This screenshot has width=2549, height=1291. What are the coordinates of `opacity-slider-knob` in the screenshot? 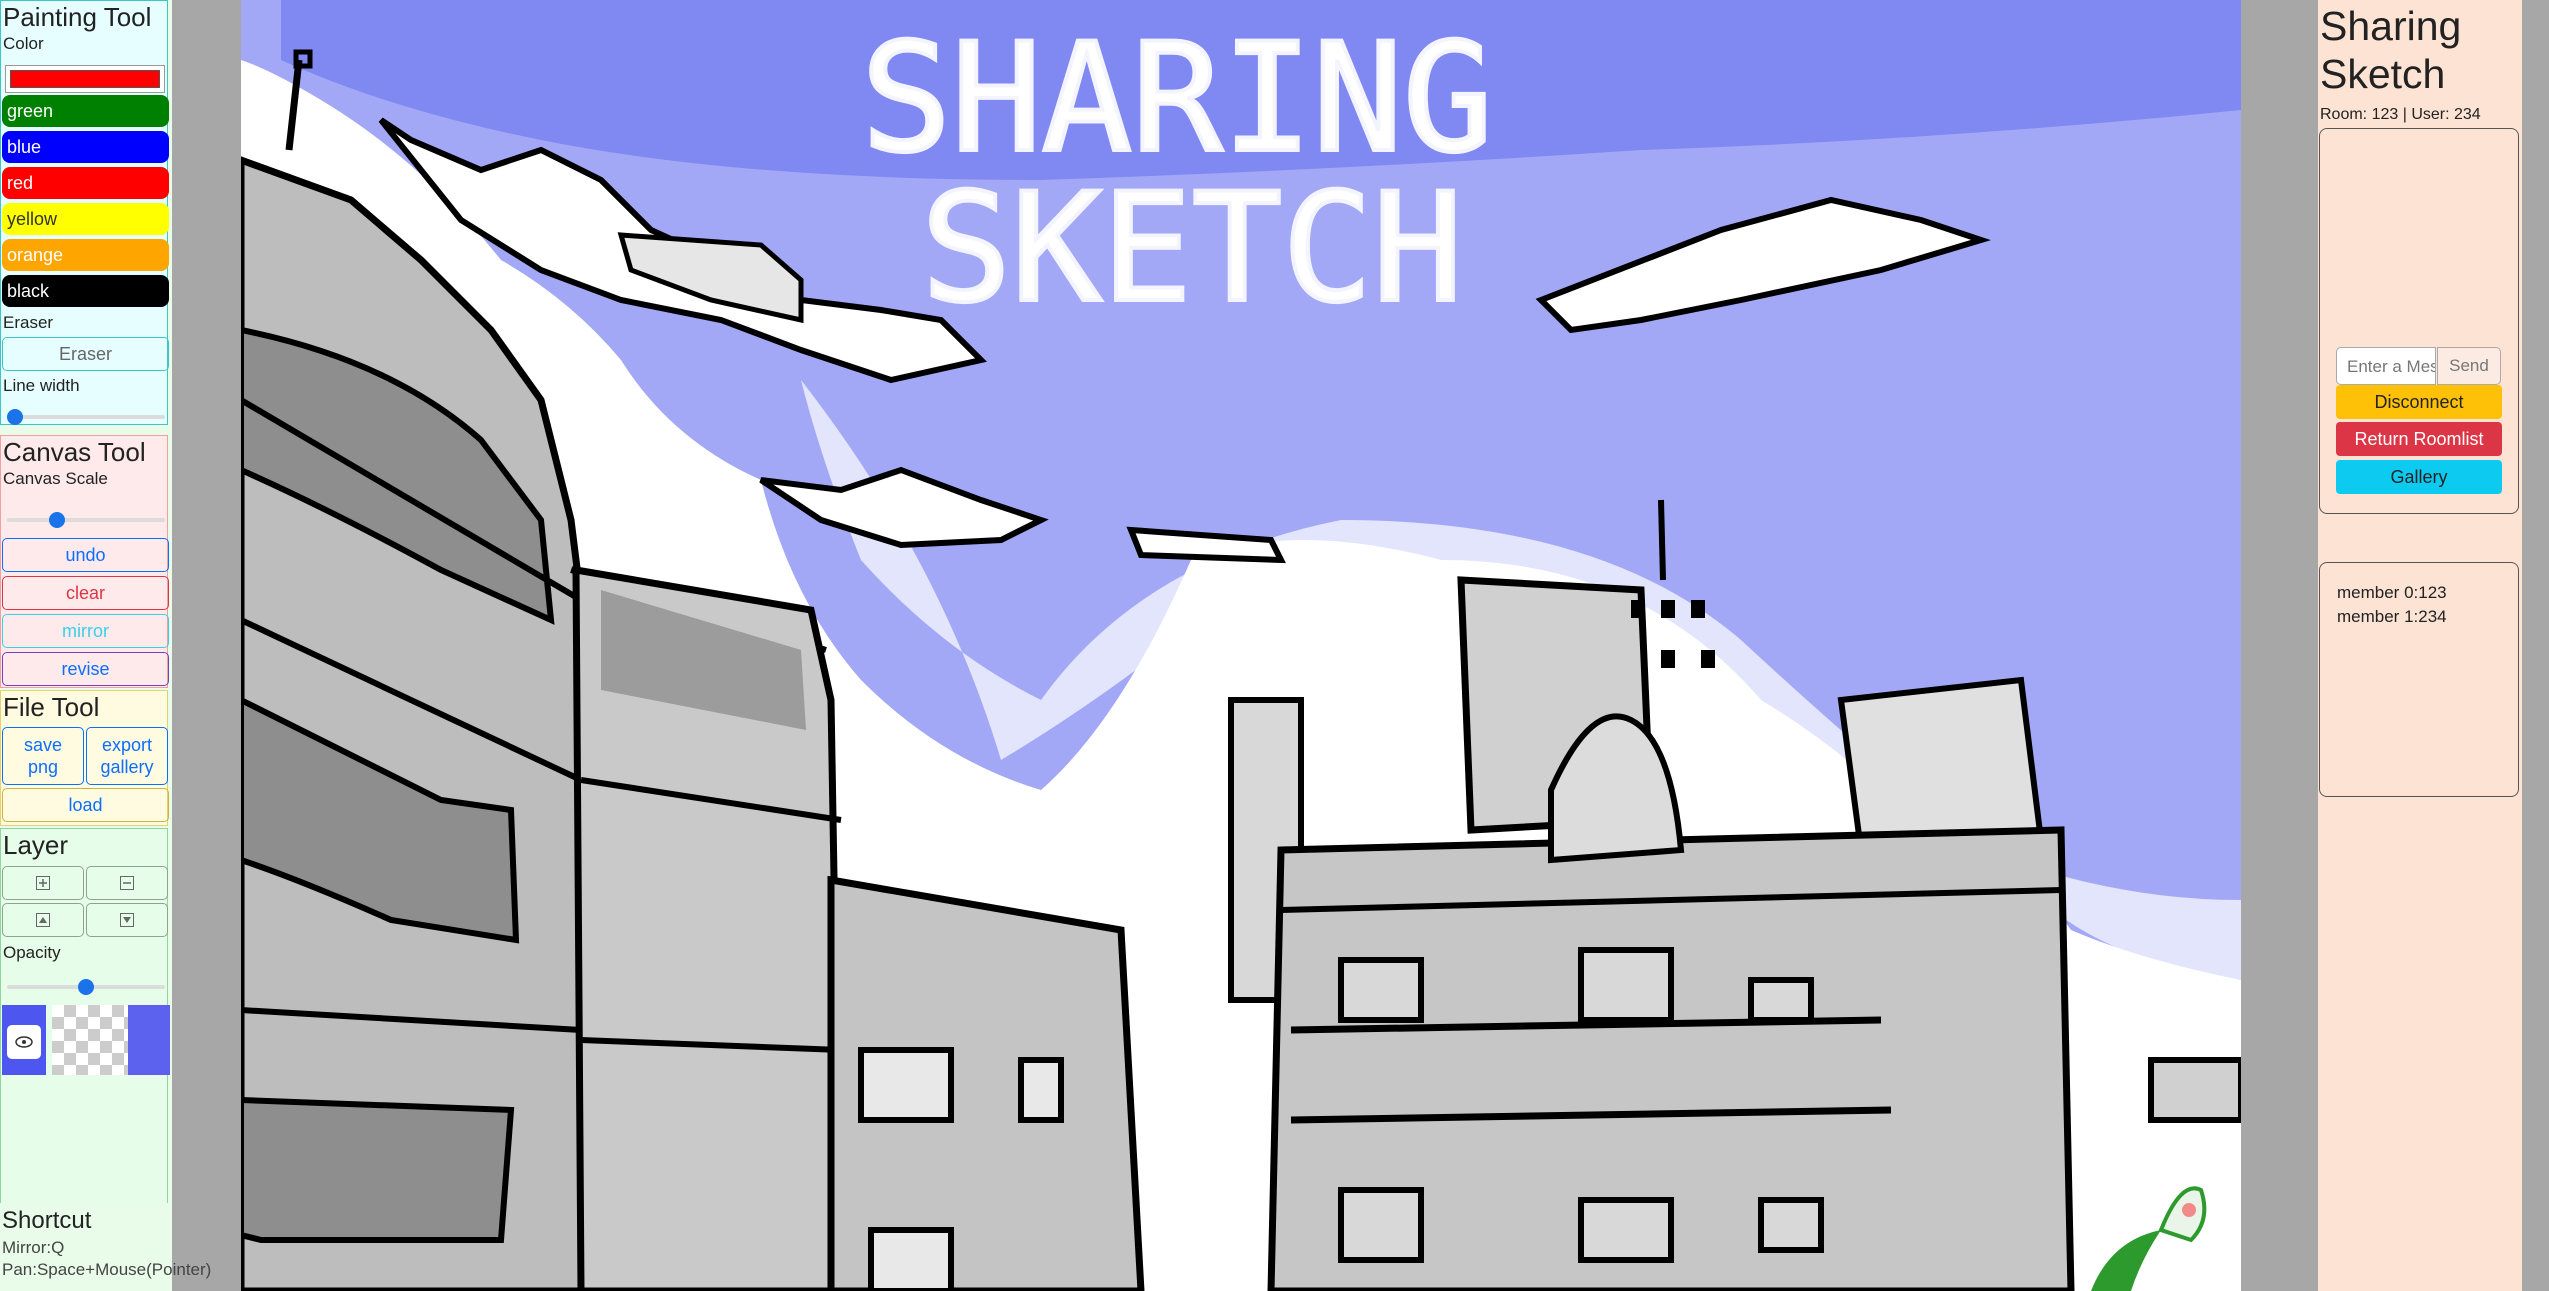 It's located at (86, 987).